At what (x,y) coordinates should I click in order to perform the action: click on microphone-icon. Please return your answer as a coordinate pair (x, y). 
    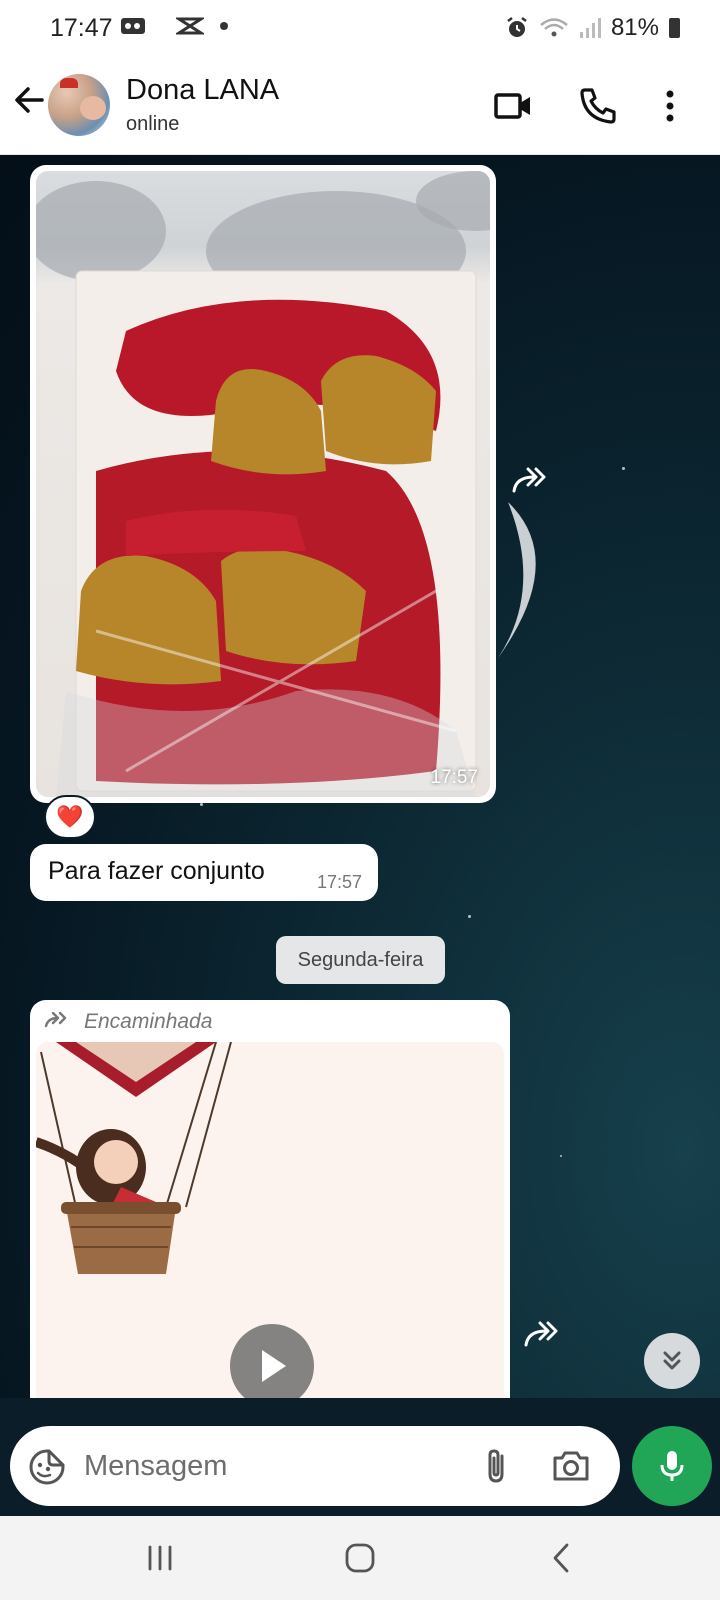
    Looking at the image, I should click on (672, 1466).